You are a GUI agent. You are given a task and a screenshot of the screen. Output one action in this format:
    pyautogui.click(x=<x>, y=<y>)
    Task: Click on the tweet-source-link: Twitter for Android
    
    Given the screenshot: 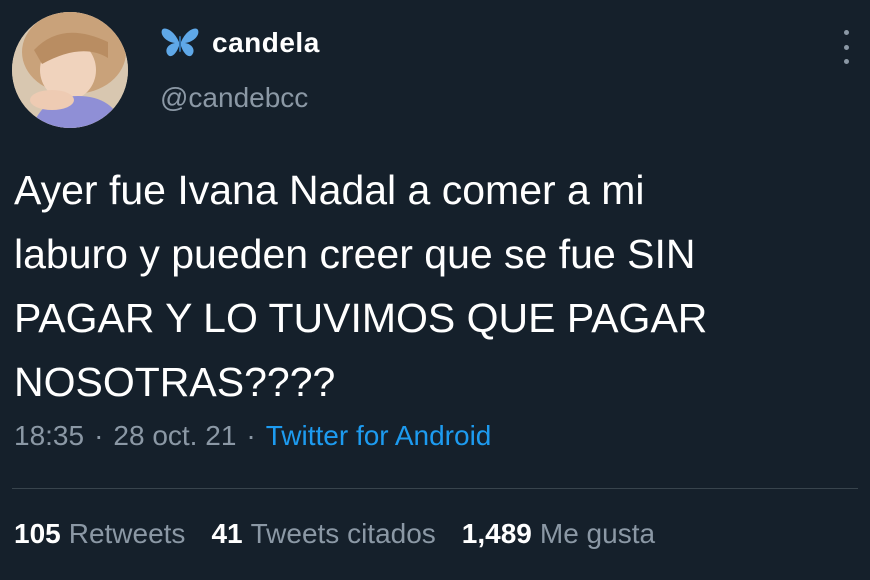 What is the action you would take?
    pyautogui.click(x=379, y=436)
    